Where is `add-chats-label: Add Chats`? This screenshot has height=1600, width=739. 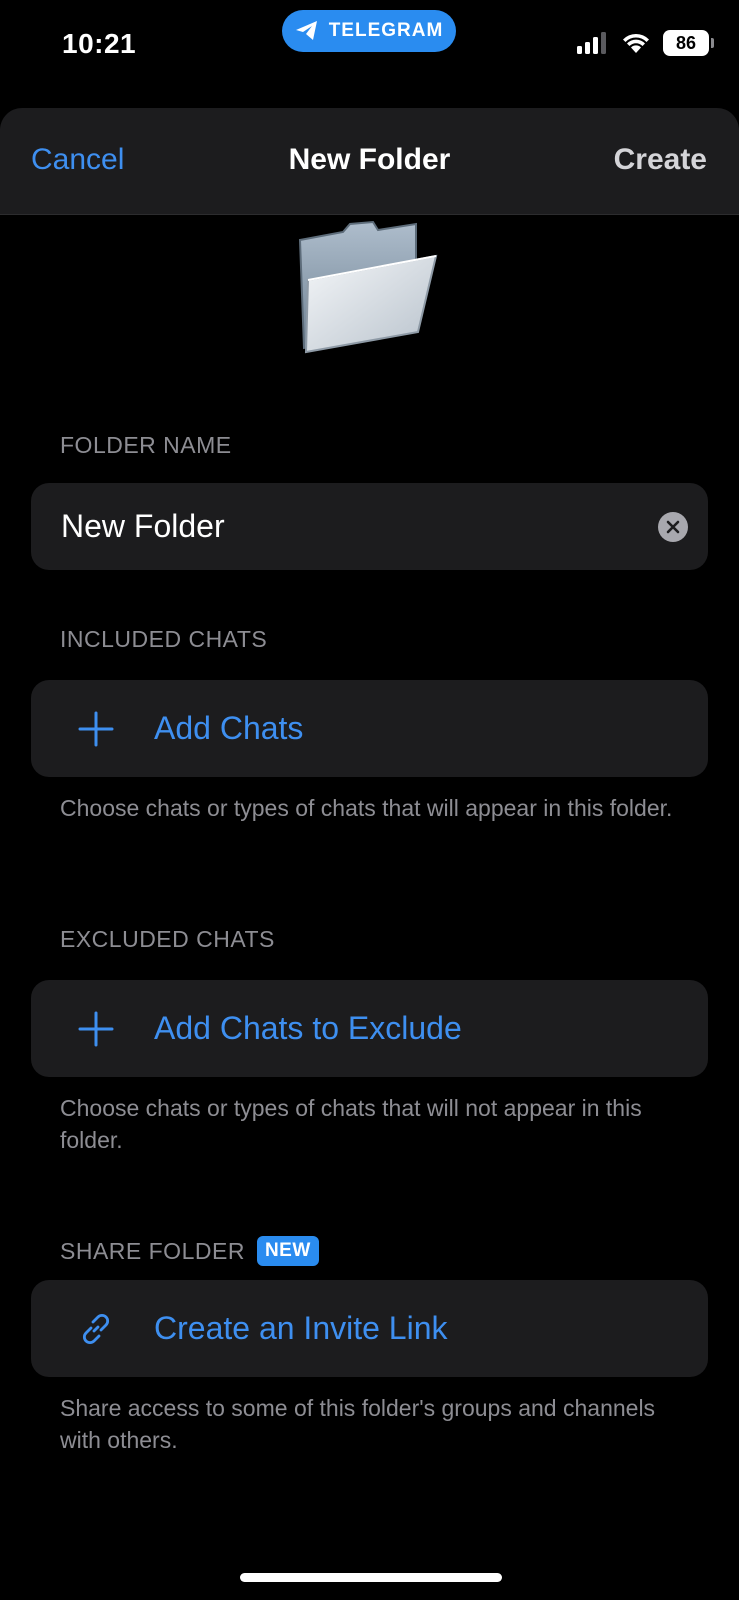 add-chats-label: Add Chats is located at coordinates (229, 728).